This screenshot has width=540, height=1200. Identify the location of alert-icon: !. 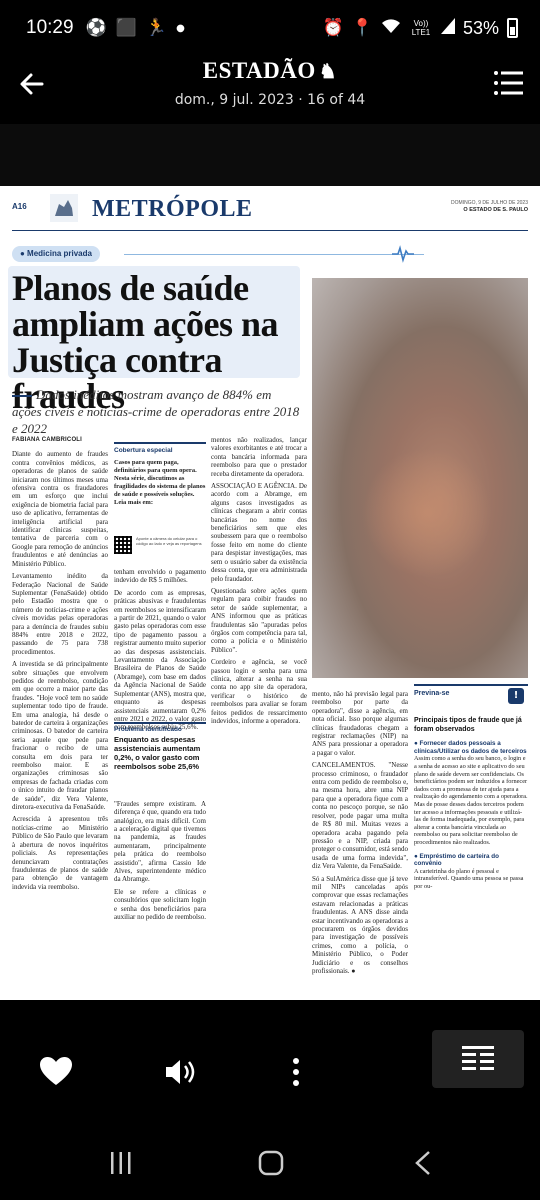
(516, 696).